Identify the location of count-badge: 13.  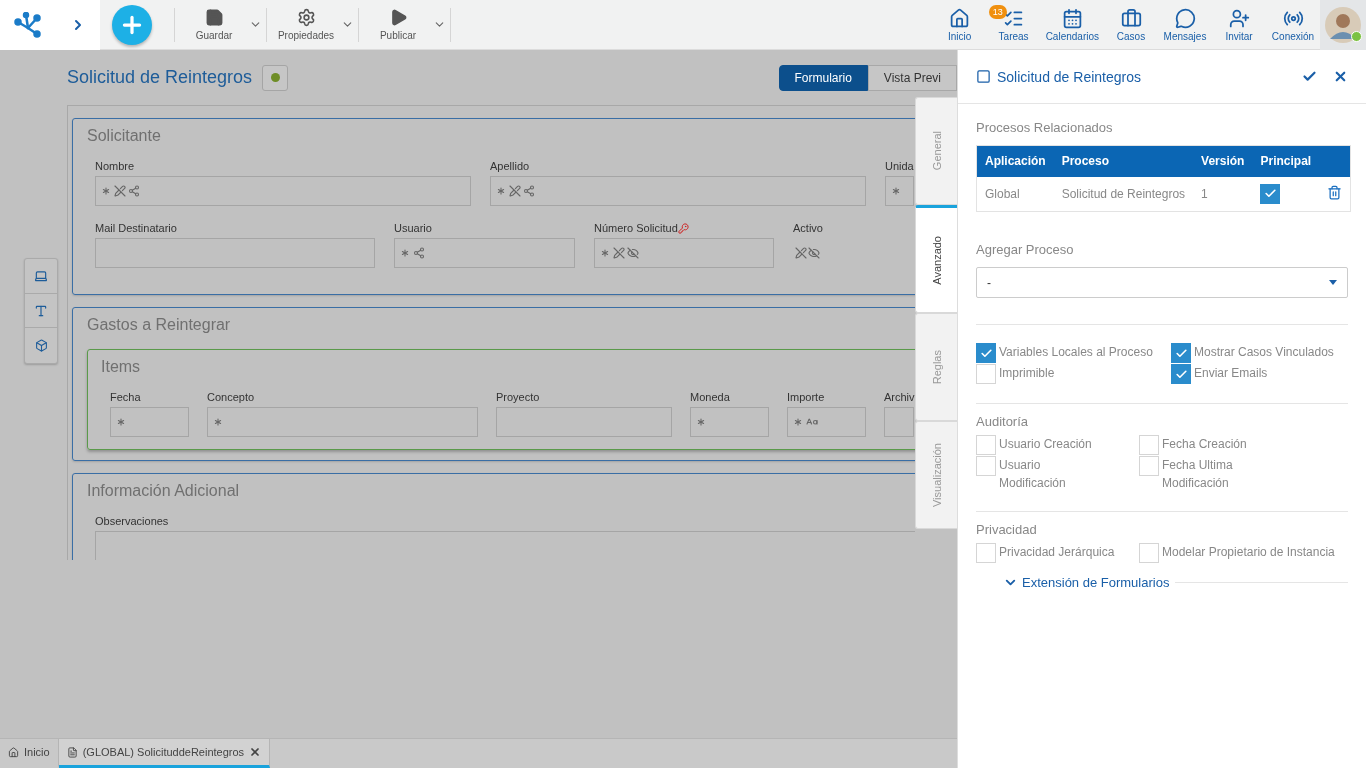
(997, 11).